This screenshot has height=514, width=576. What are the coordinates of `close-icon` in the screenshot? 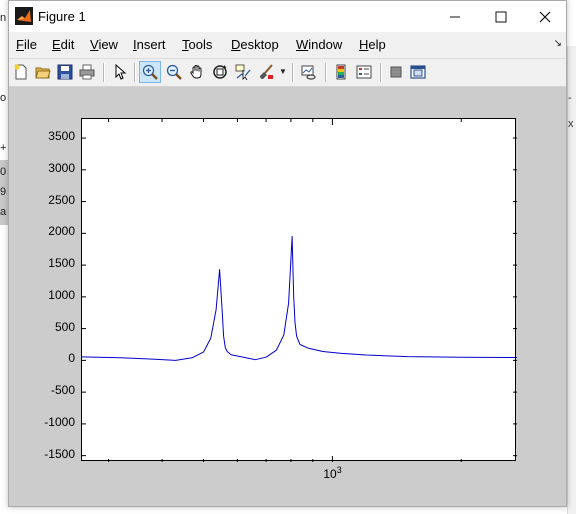 It's located at (545, 16).